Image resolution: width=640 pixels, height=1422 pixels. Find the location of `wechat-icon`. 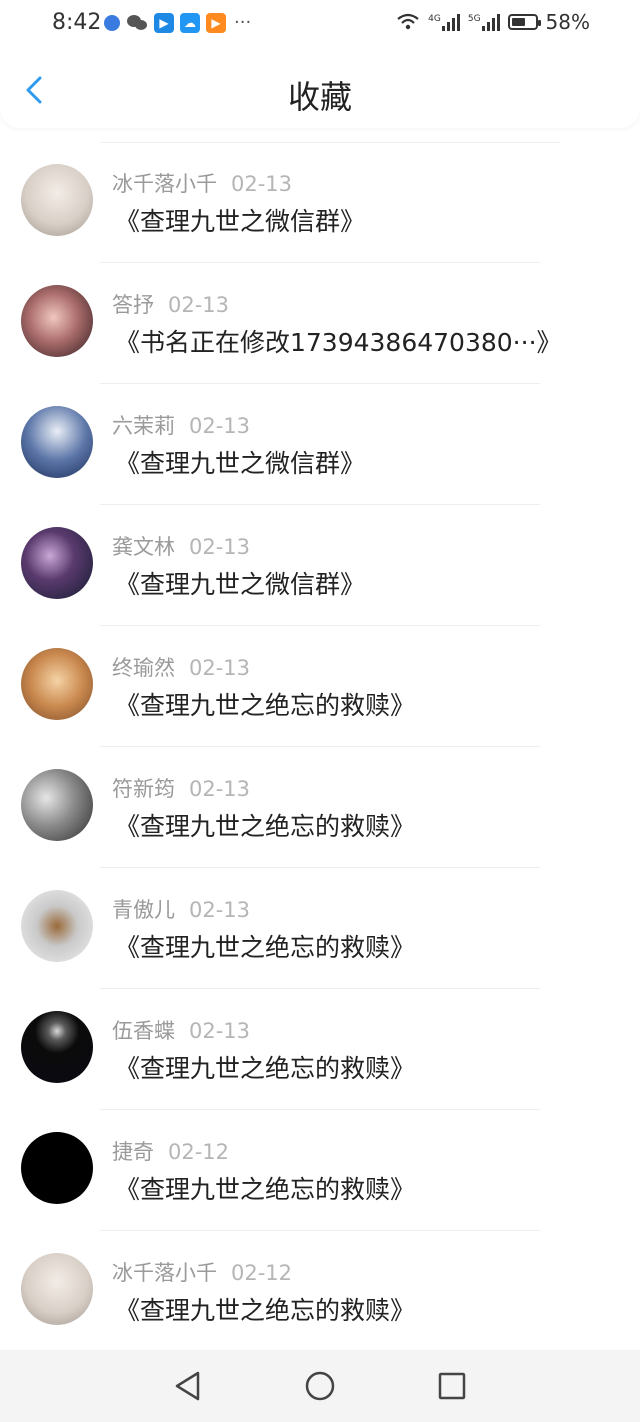

wechat-icon is located at coordinates (137, 22).